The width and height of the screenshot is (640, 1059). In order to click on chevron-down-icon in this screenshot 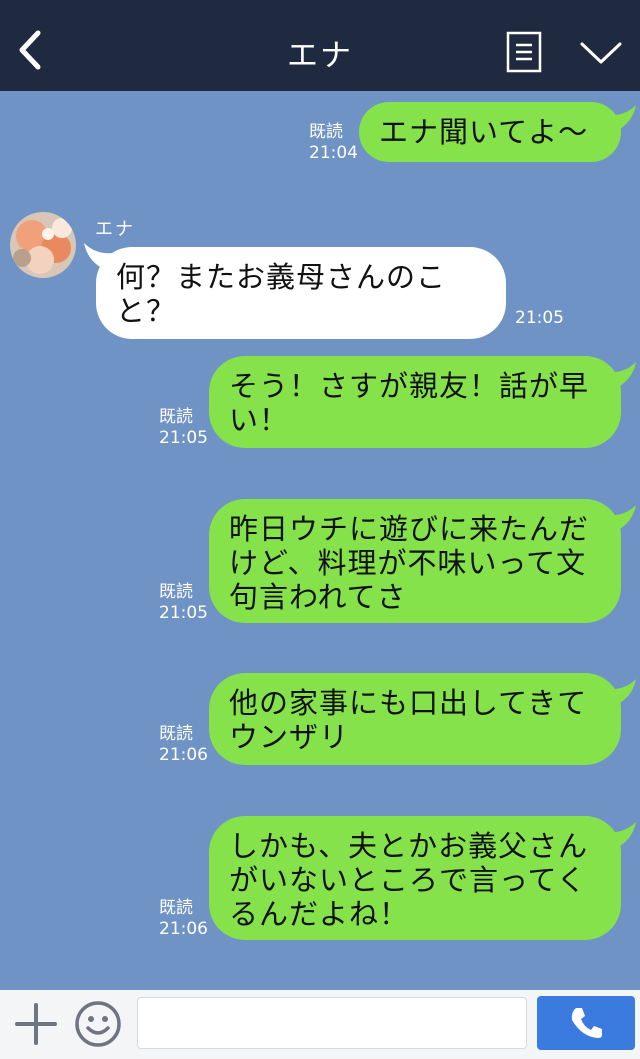, I will do `click(601, 53)`.